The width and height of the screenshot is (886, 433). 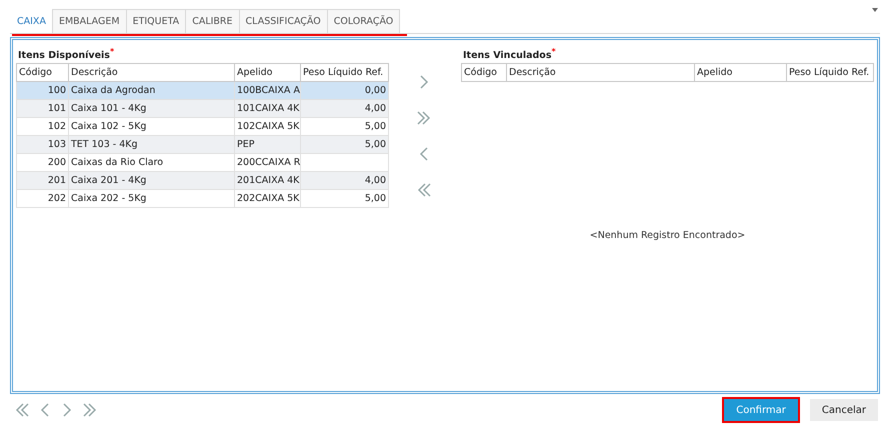 What do you see at coordinates (507, 55) in the screenshot?
I see `section-title: Itens Vinculados` at bounding box center [507, 55].